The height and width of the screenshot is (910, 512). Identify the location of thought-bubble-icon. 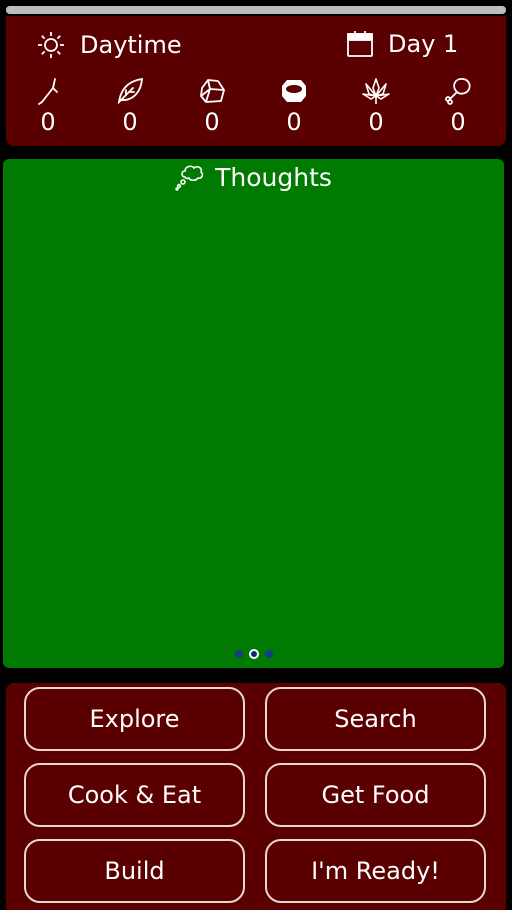
(190, 177).